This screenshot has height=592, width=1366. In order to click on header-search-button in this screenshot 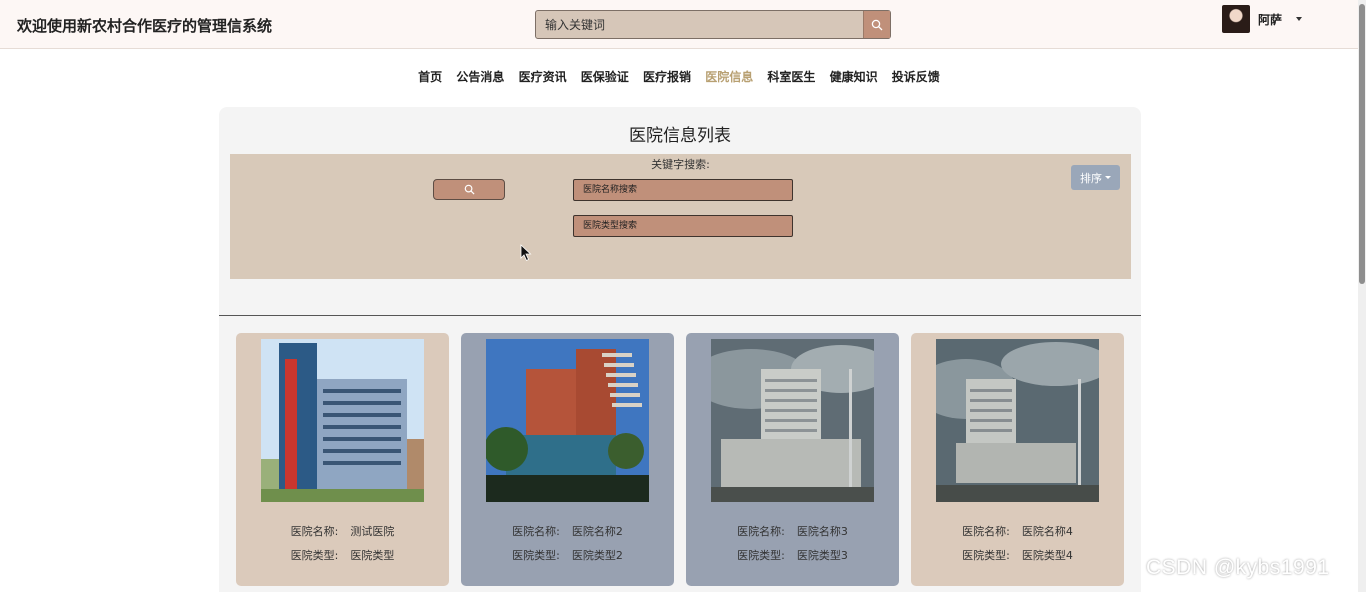, I will do `click(876, 24)`.